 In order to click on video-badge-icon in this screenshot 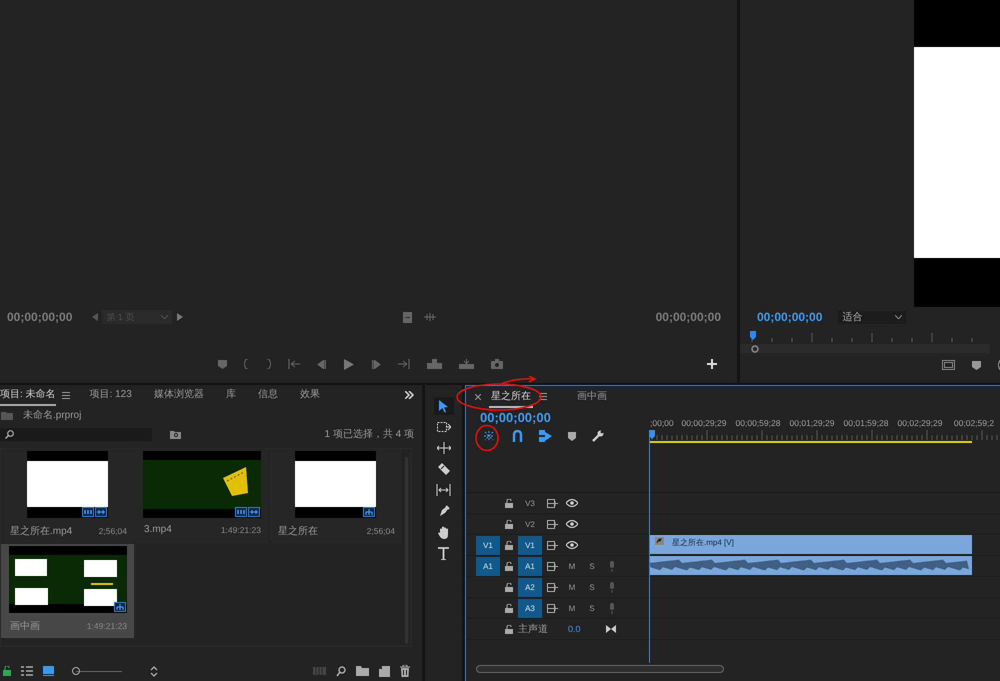, I will do `click(88, 512)`.